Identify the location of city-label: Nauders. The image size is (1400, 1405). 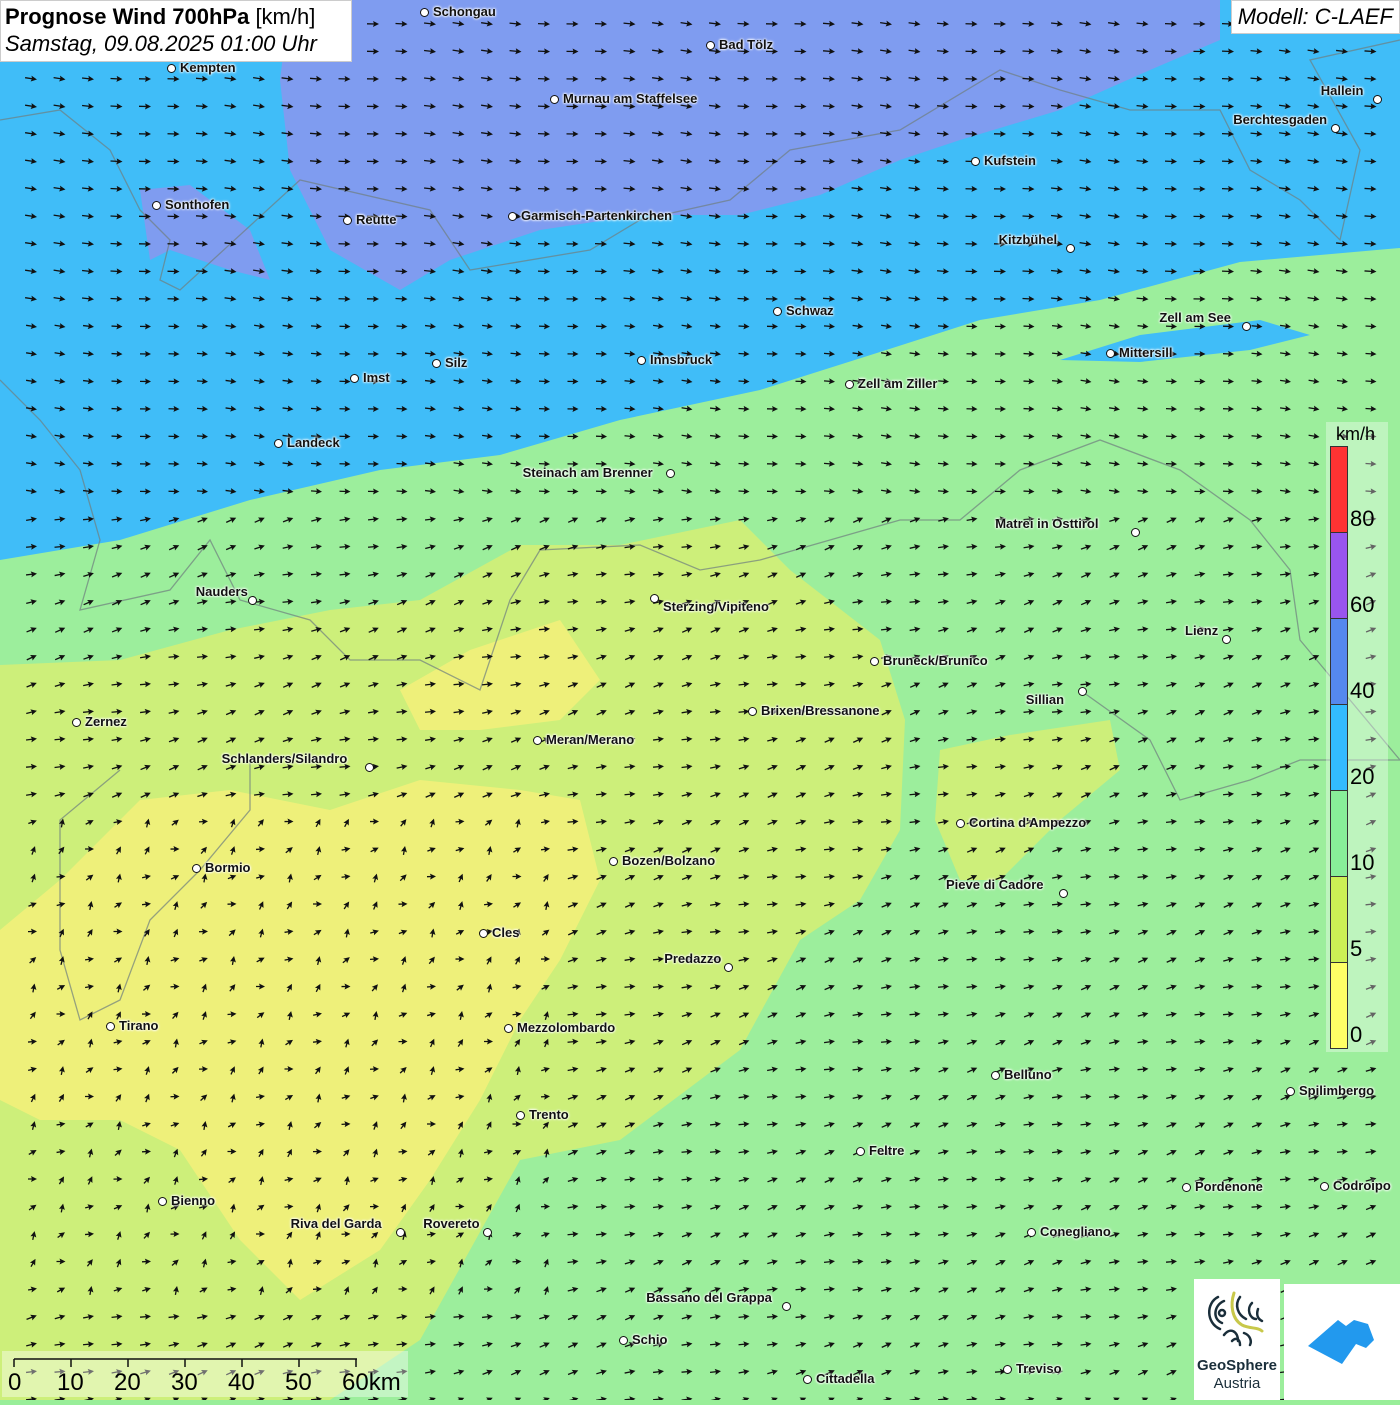
(222, 591).